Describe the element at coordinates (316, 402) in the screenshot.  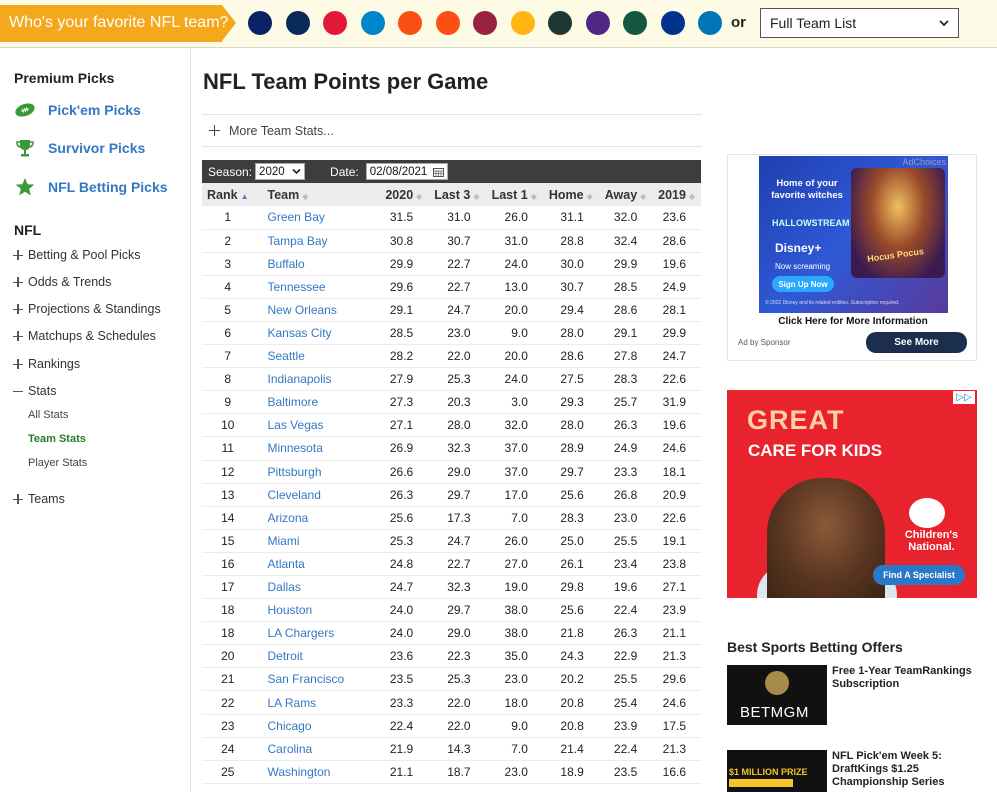
I see `team-link: Baltimore` at that location.